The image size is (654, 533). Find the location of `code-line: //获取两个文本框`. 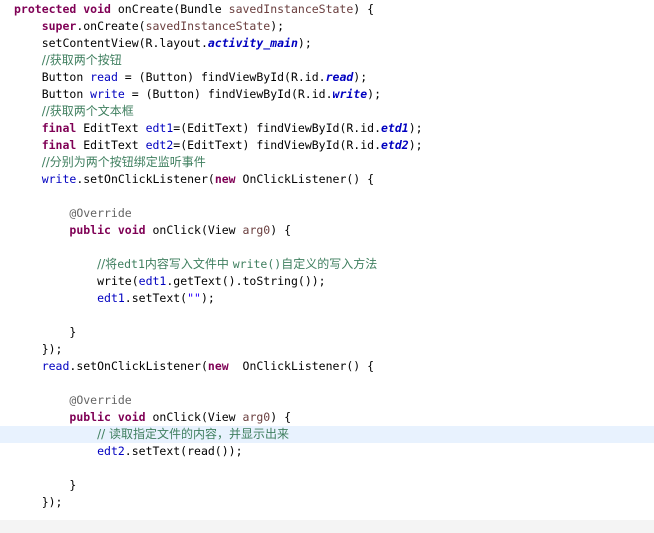

code-line: //获取两个文本框 is located at coordinates (218, 111).